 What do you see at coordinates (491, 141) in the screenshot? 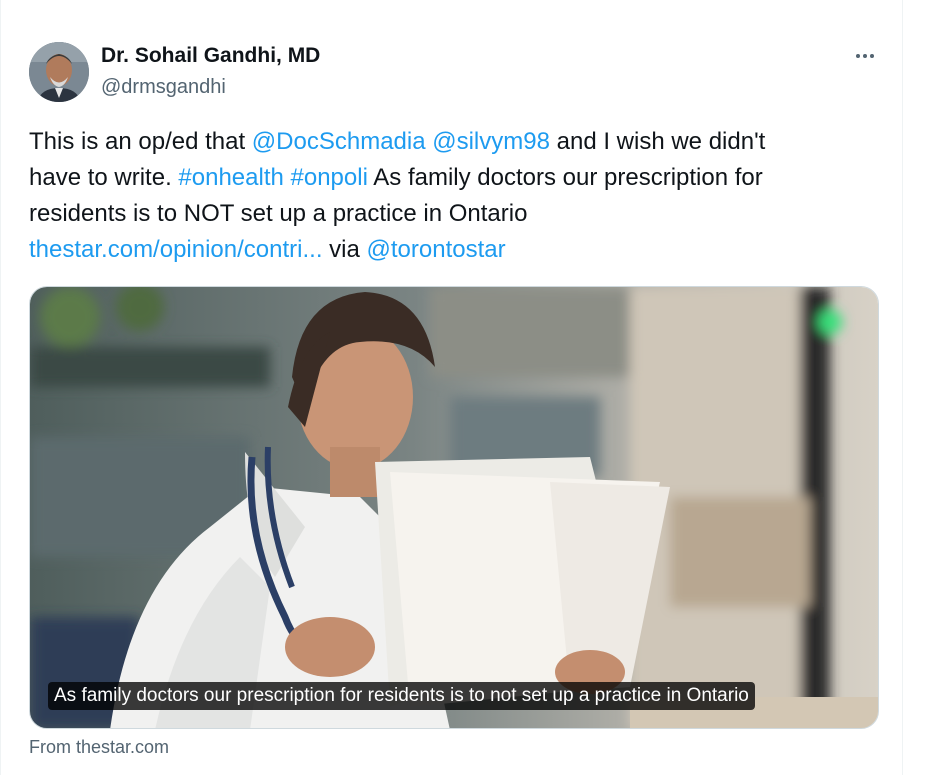
I see `tweet-link: @silvym98` at bounding box center [491, 141].